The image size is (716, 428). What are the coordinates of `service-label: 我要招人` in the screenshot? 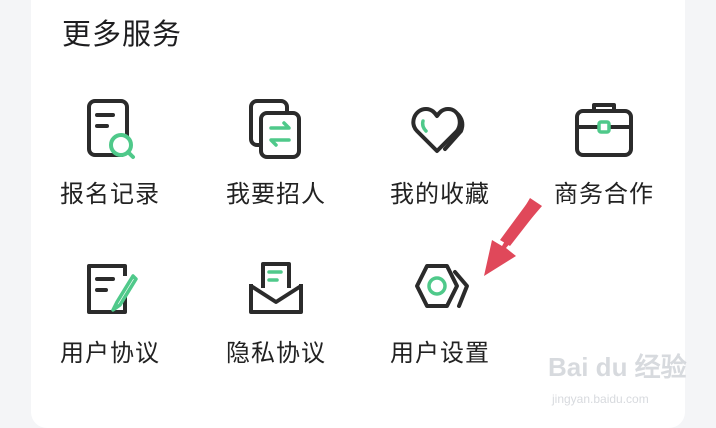 It's located at (276, 194).